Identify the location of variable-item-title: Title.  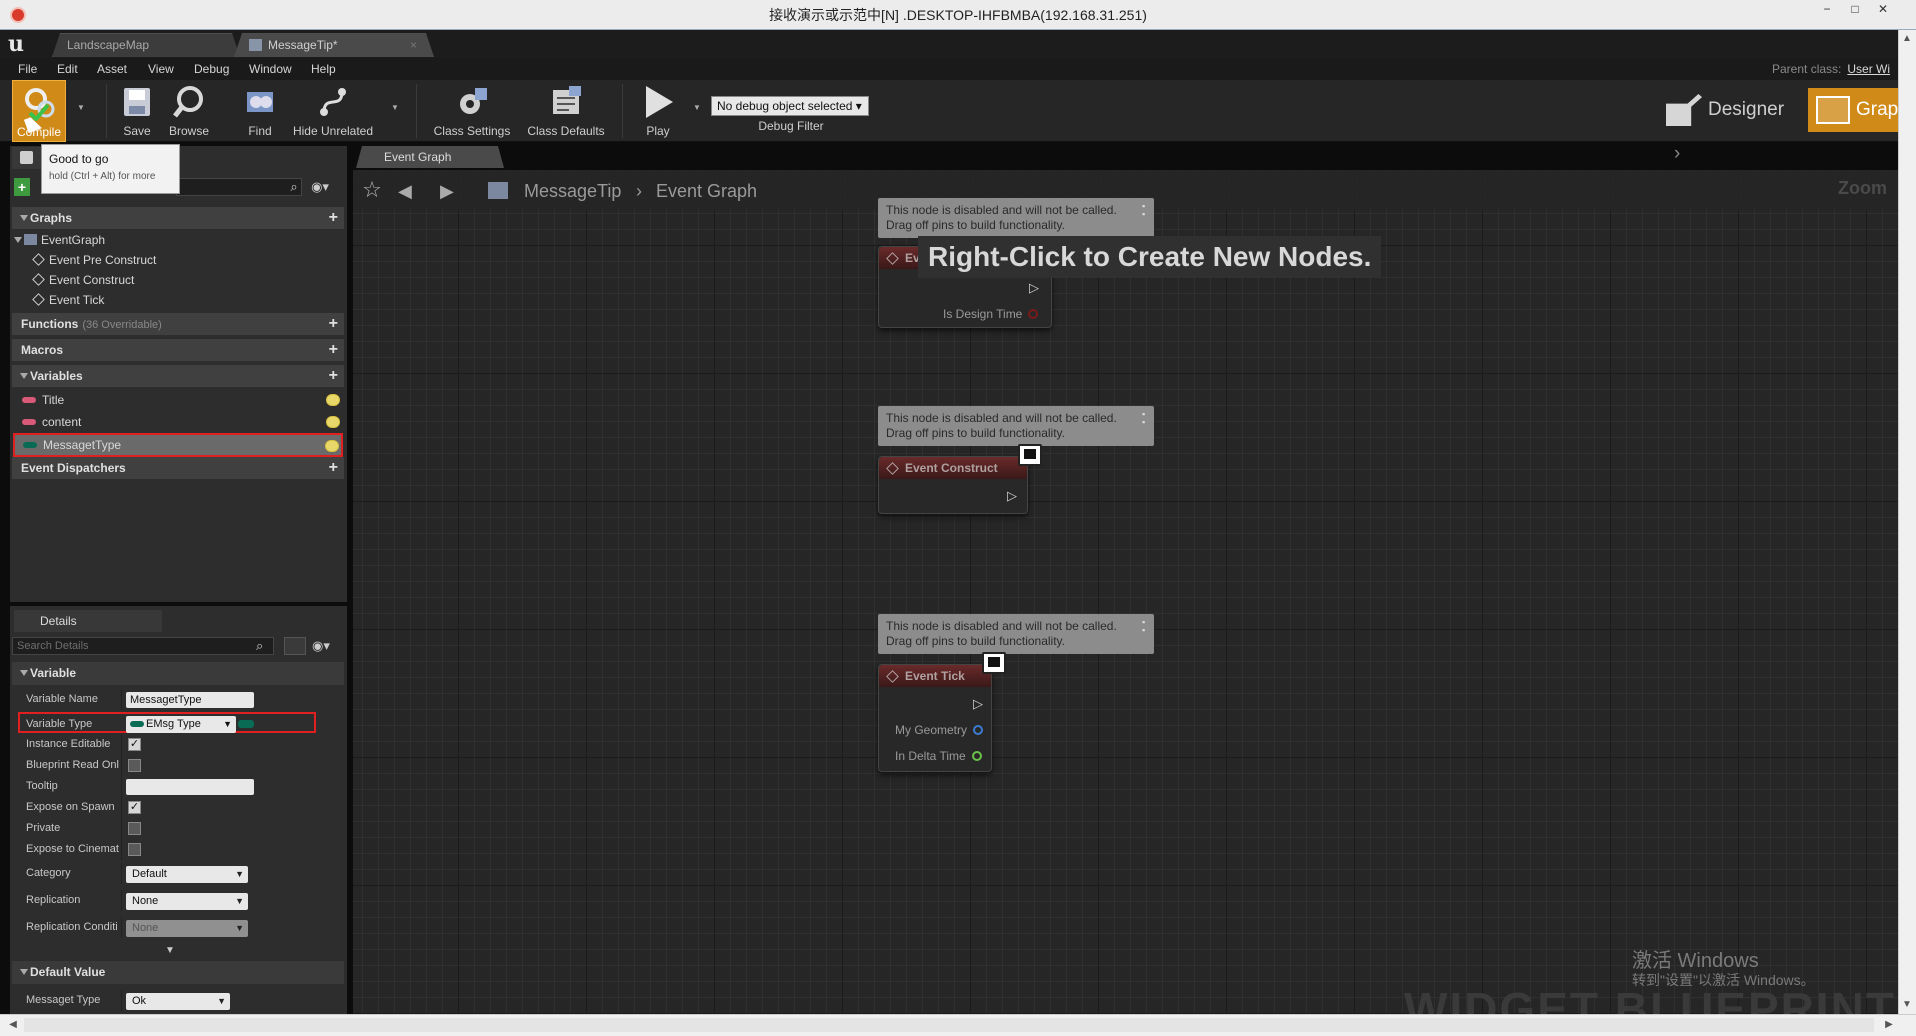
(178, 400).